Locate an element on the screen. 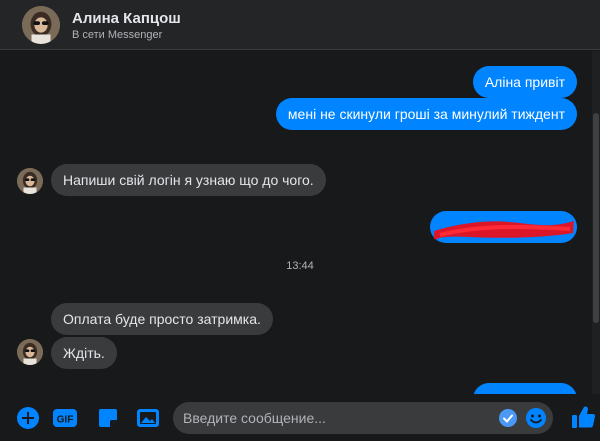  message-outgoing-redacted is located at coordinates (503, 227).